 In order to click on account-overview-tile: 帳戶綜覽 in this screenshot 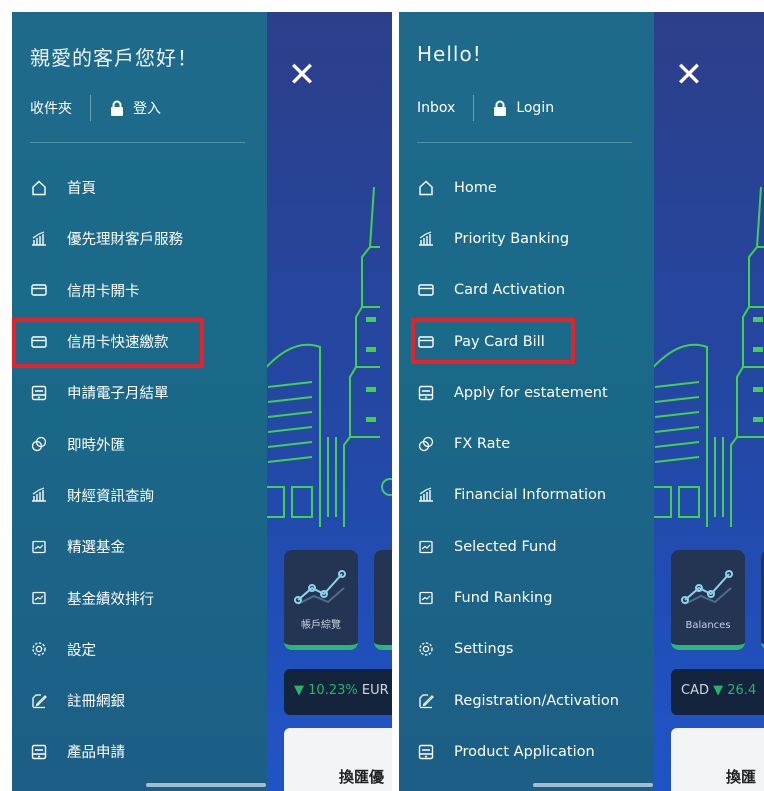, I will do `click(321, 600)`.